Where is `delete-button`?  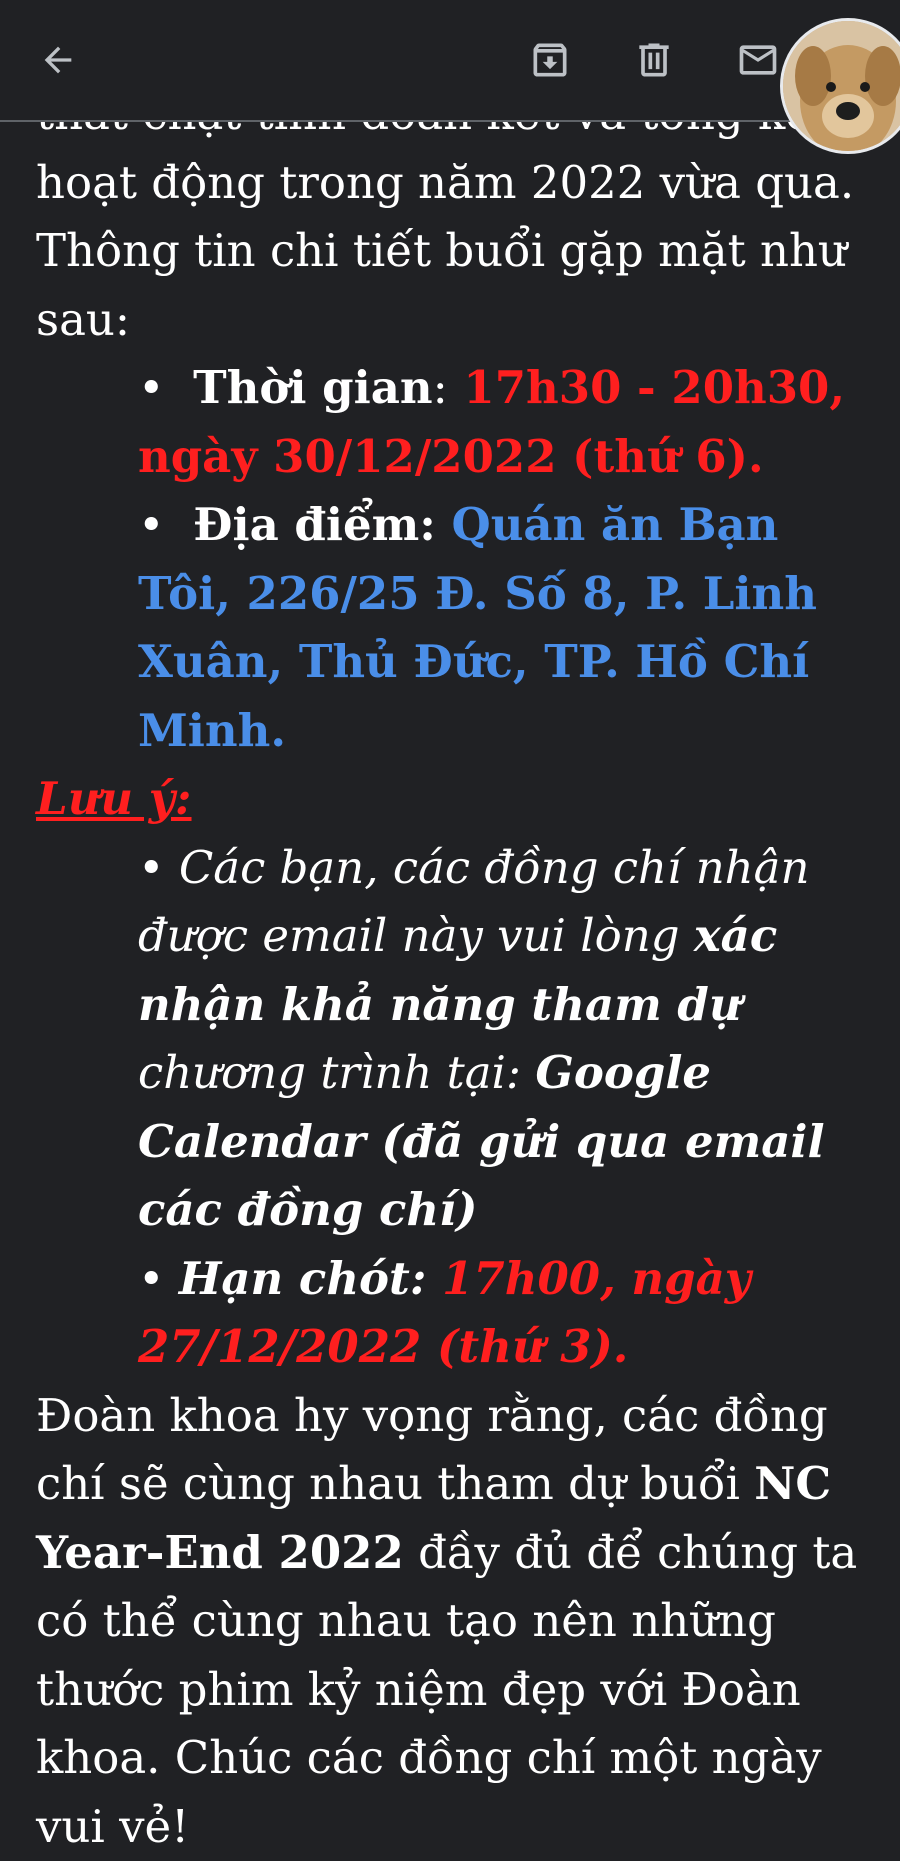
delete-button is located at coordinates (654, 62).